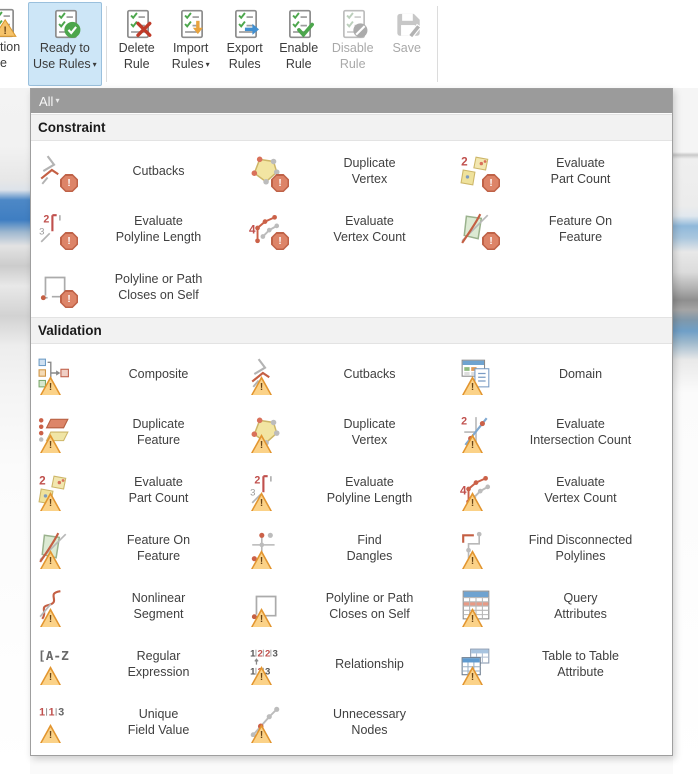 Image resolution: width=698 pixels, height=774 pixels. Describe the element at coordinates (158, 547) in the screenshot. I see `rule-item-label: Feature On Feature` at that location.